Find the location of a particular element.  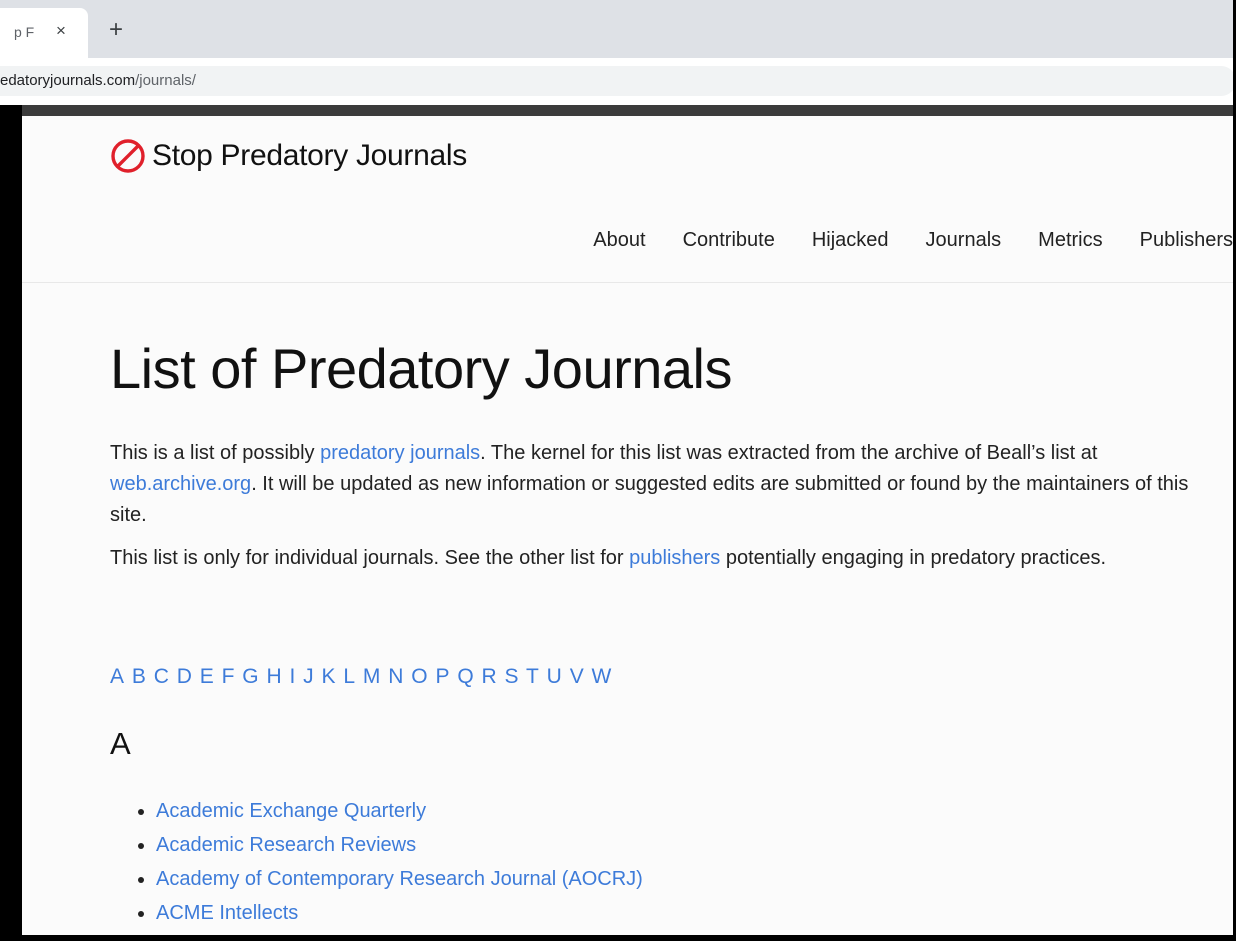

url-host: edatoryjournals.com is located at coordinates (68, 80).